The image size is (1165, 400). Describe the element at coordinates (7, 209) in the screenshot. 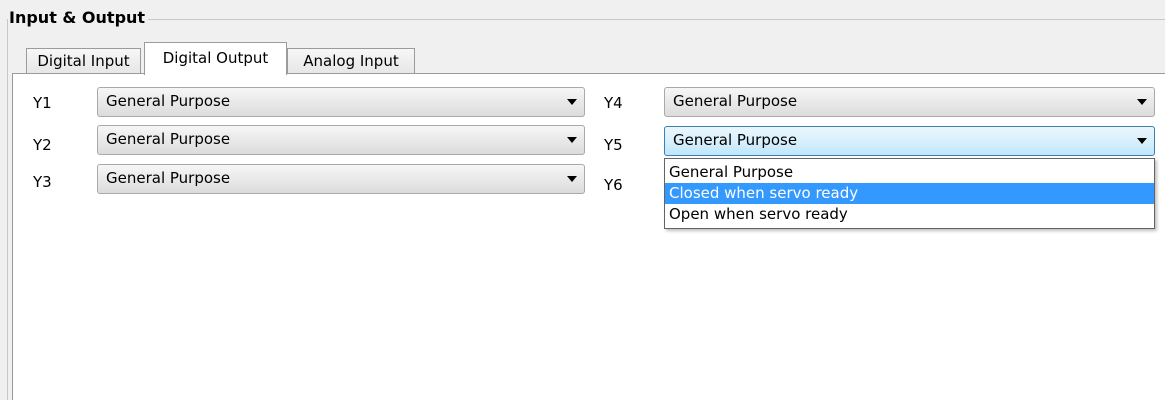

I see `group-border-left` at that location.